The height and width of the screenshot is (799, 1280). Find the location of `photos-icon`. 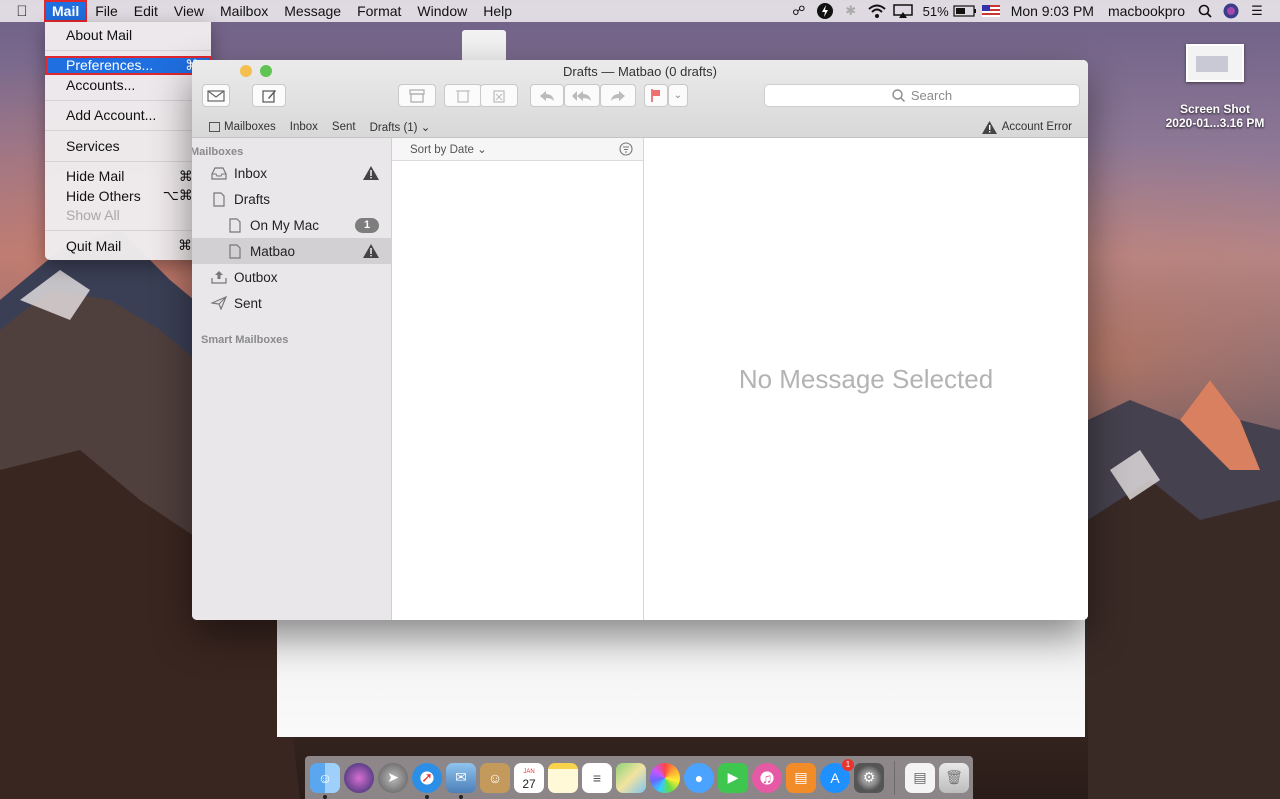

photos-icon is located at coordinates (665, 777).